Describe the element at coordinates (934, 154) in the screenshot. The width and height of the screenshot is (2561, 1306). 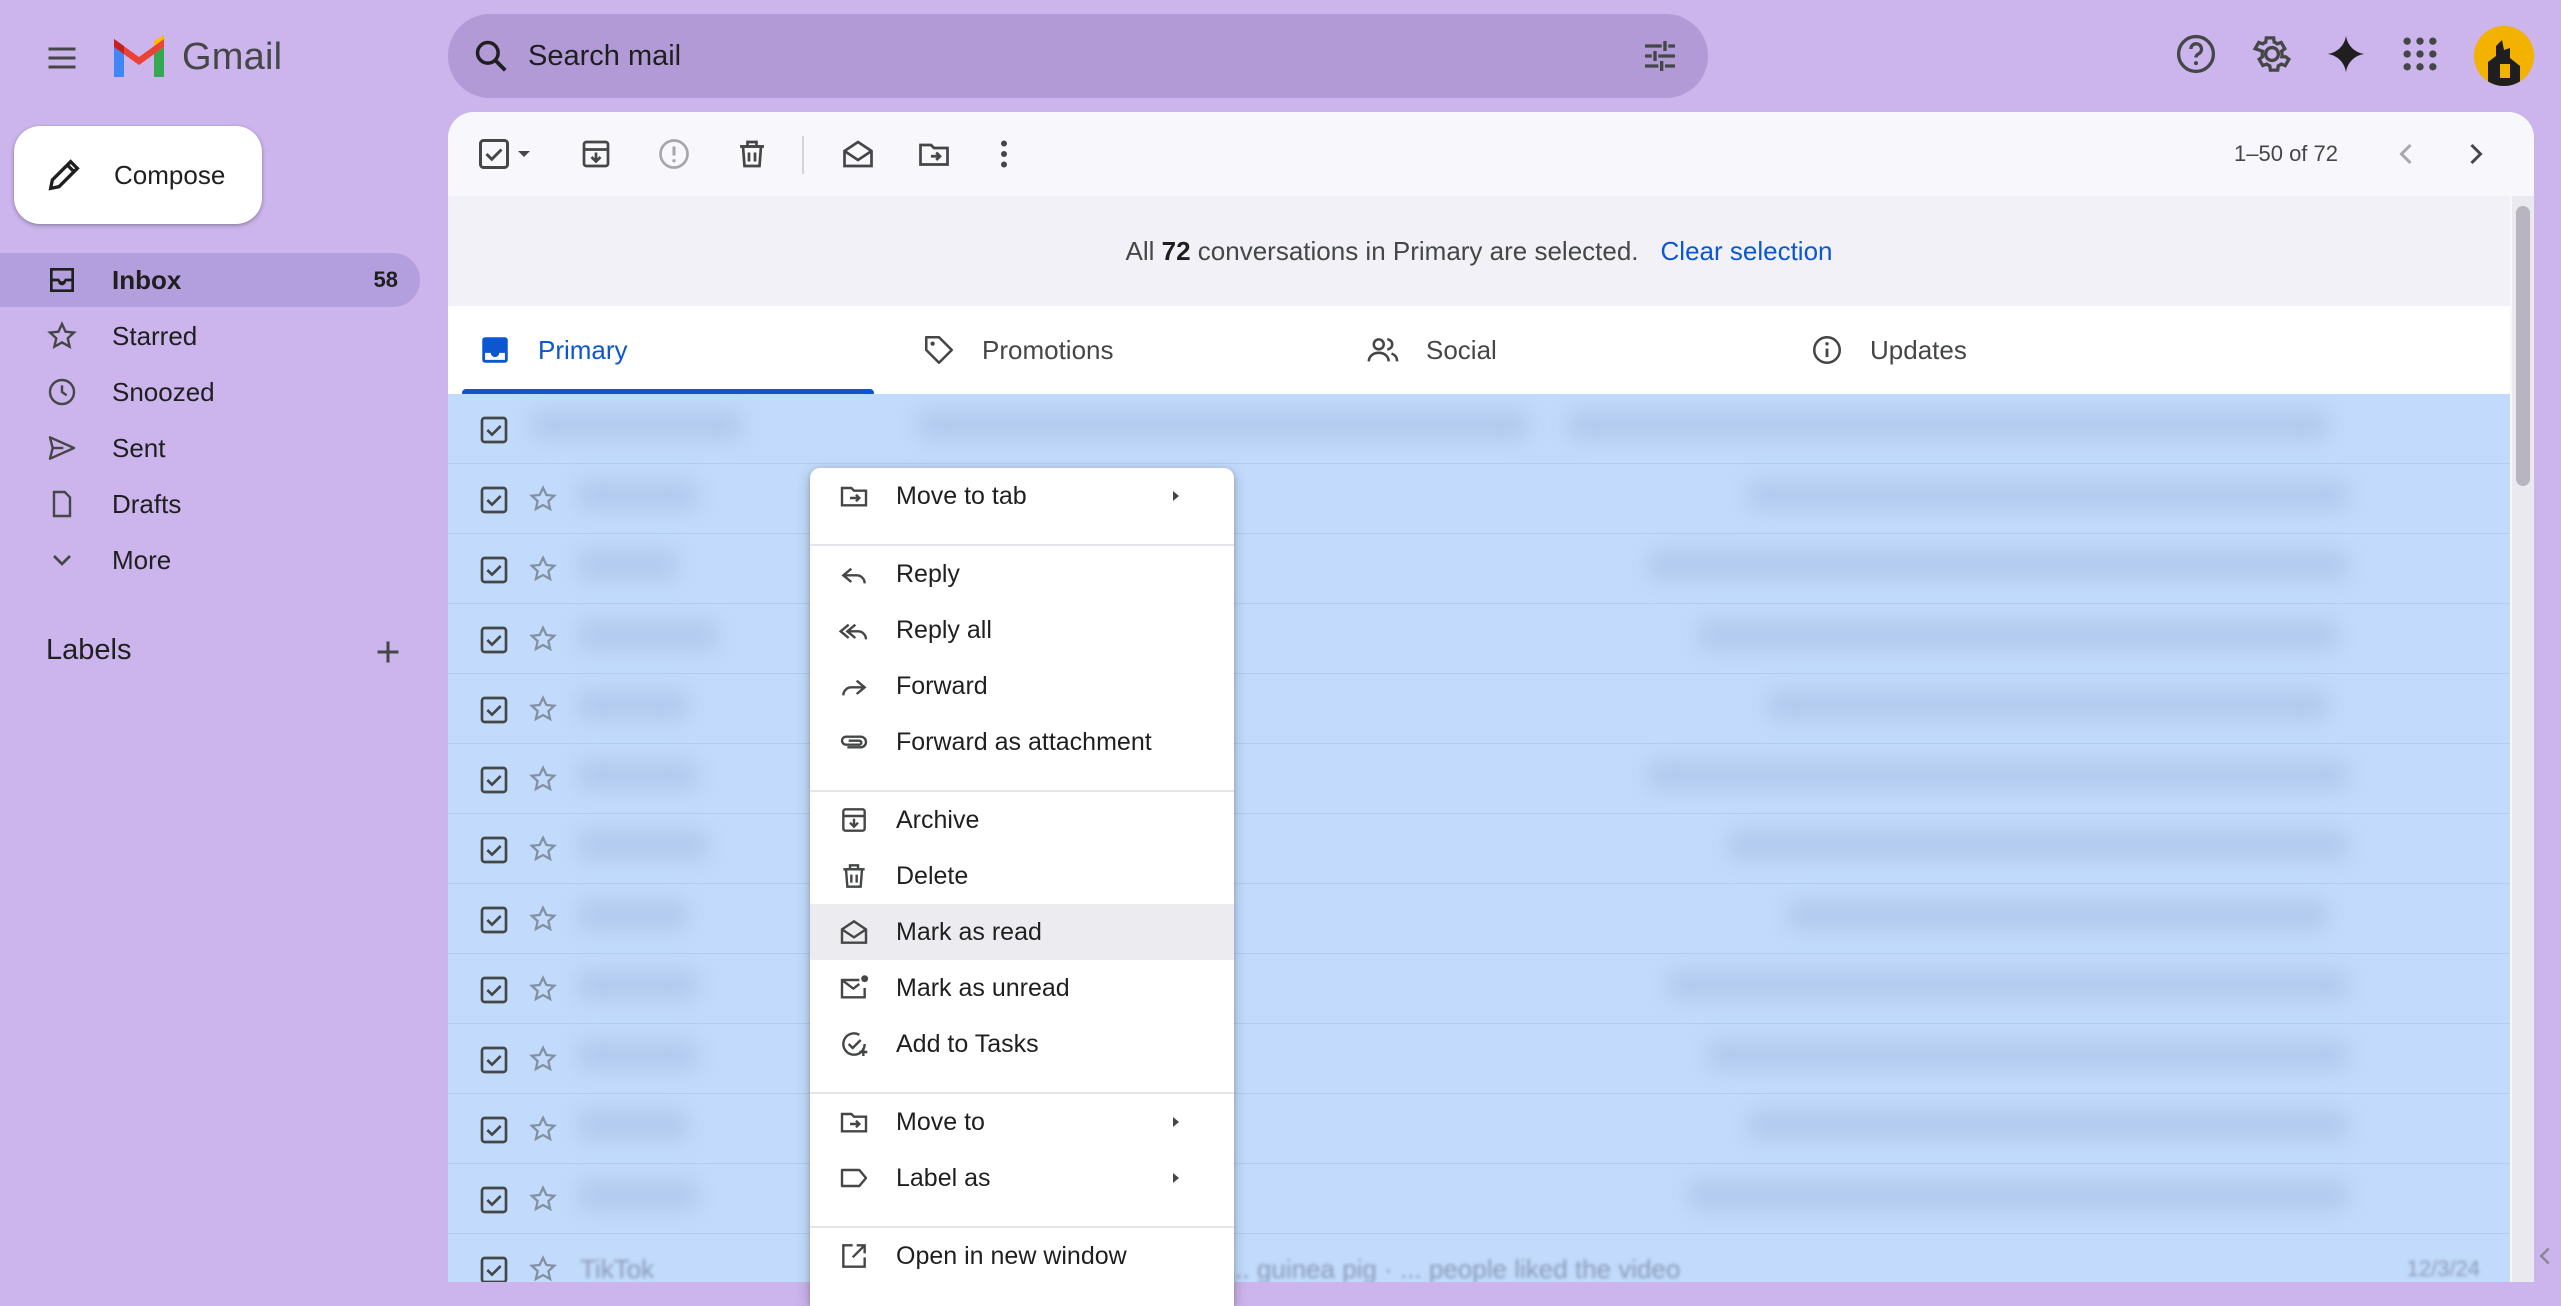
I see `move-to-folder-icon` at that location.